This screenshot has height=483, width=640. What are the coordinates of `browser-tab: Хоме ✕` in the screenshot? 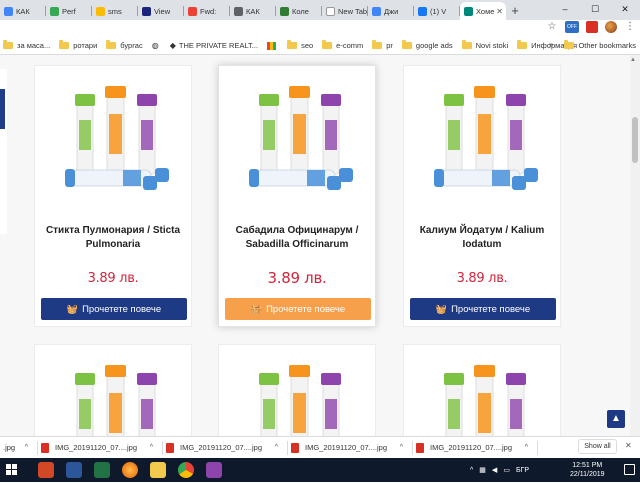 It's located at (483, 11).